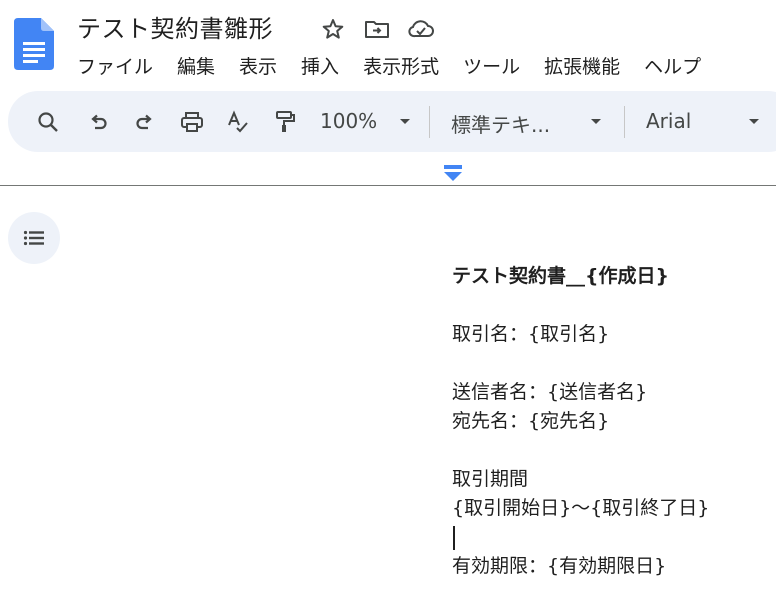 The height and width of the screenshot is (602, 776). What do you see at coordinates (192, 122) in the screenshot?
I see `print-icon` at bounding box center [192, 122].